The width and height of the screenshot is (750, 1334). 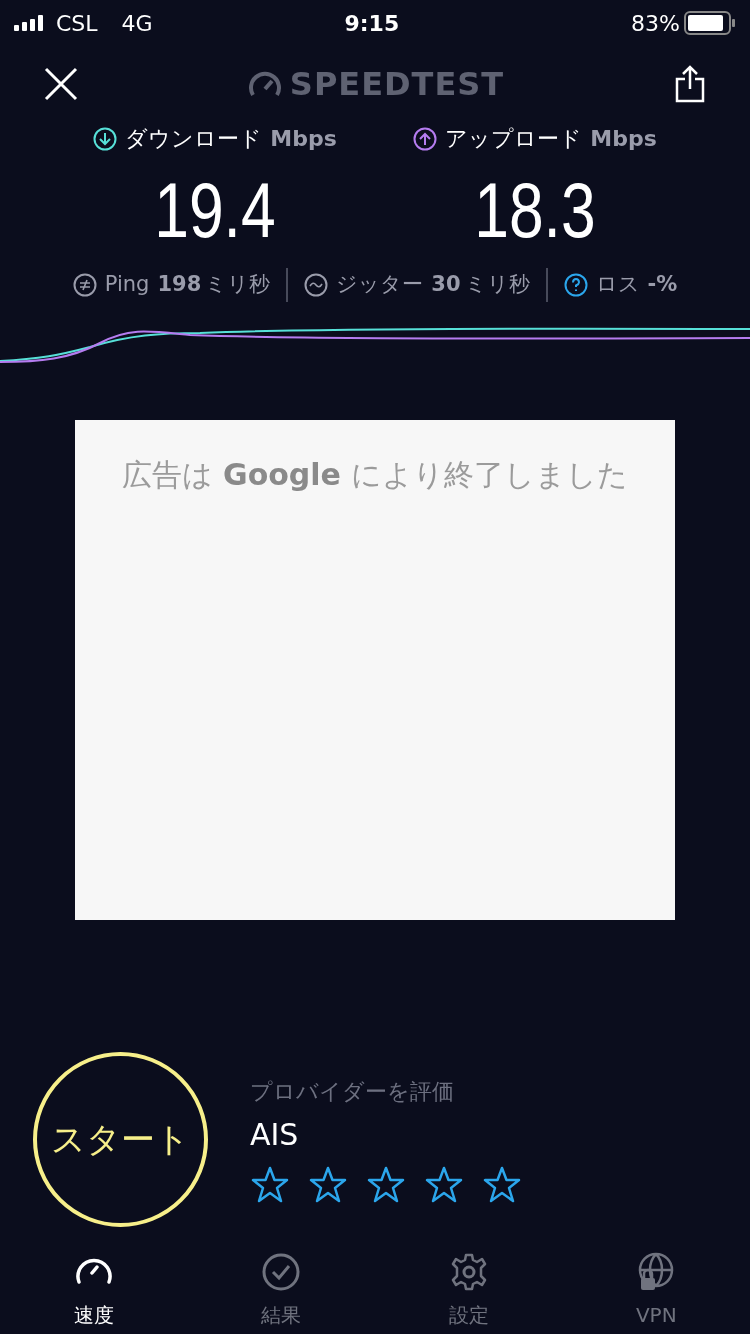 What do you see at coordinates (375, 475) in the screenshot?
I see `ad-message: 広告は Google により終了しました` at bounding box center [375, 475].